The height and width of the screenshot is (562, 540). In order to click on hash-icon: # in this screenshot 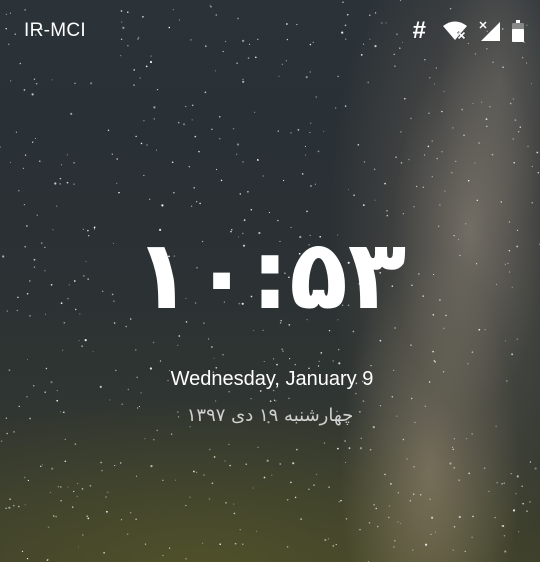, I will do `click(419, 30)`.